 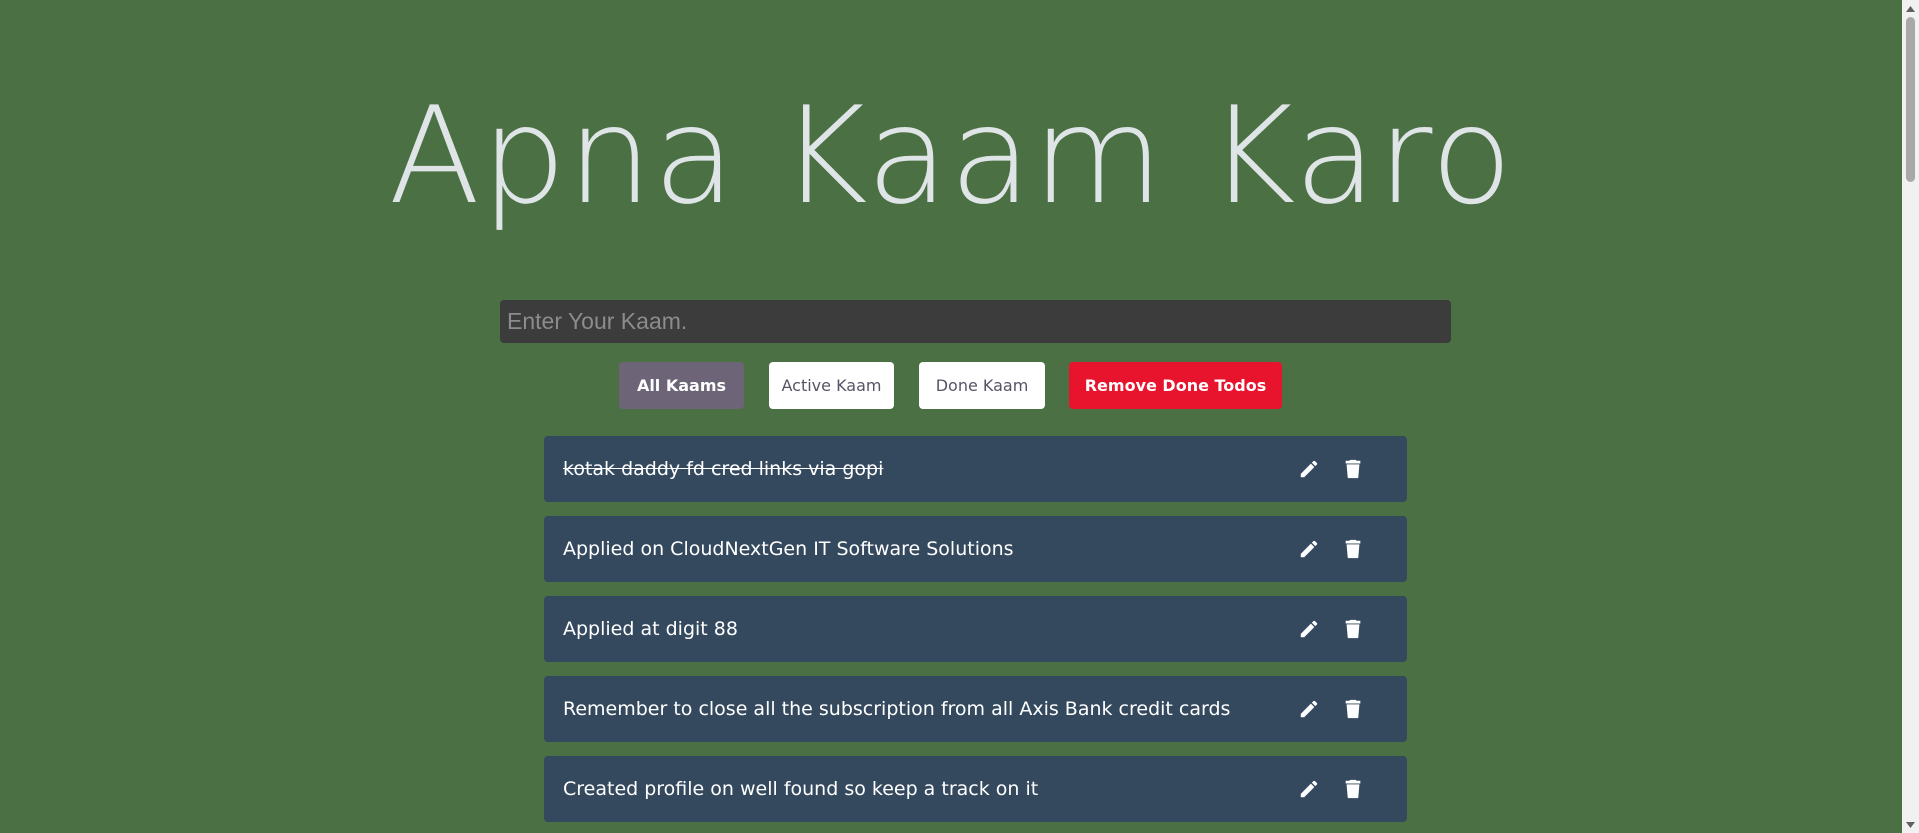 I want to click on active-kaam-button: Active Kaam, so click(x=831, y=385).